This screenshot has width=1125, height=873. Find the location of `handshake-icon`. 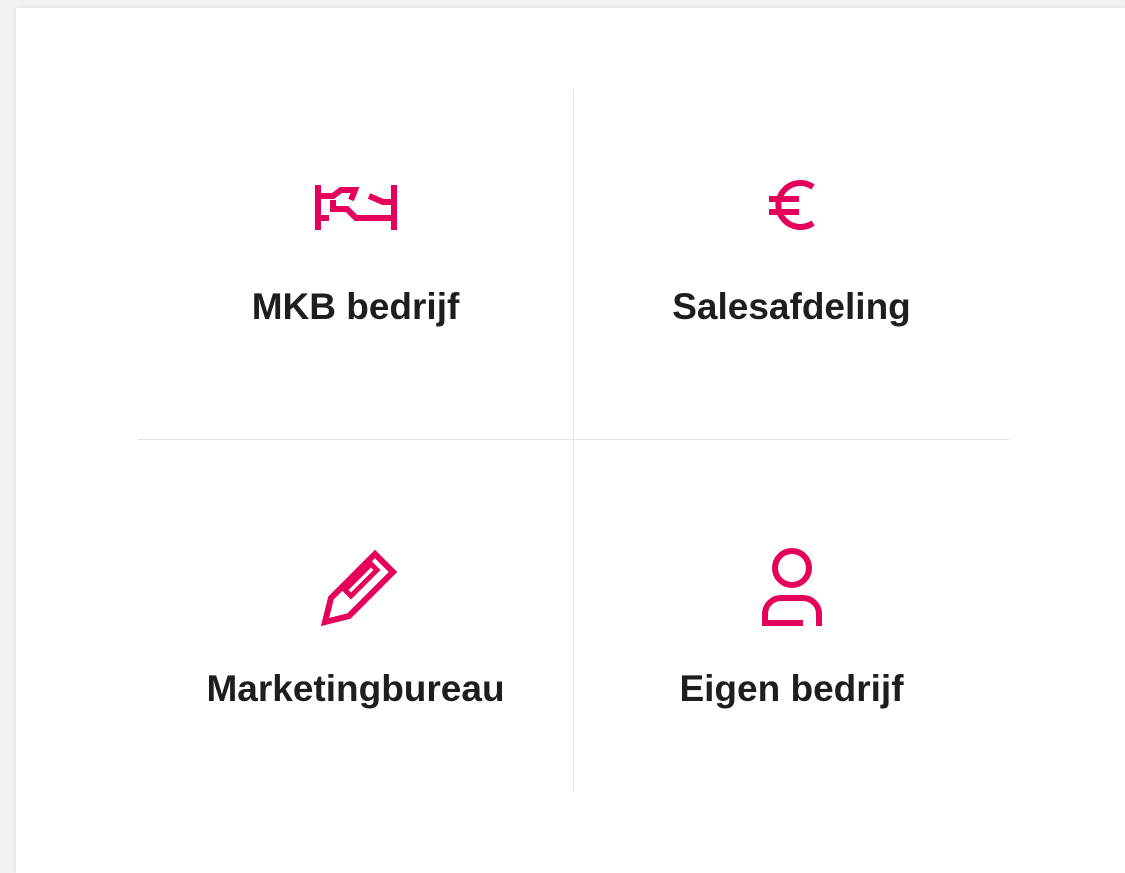

handshake-icon is located at coordinates (356, 205).